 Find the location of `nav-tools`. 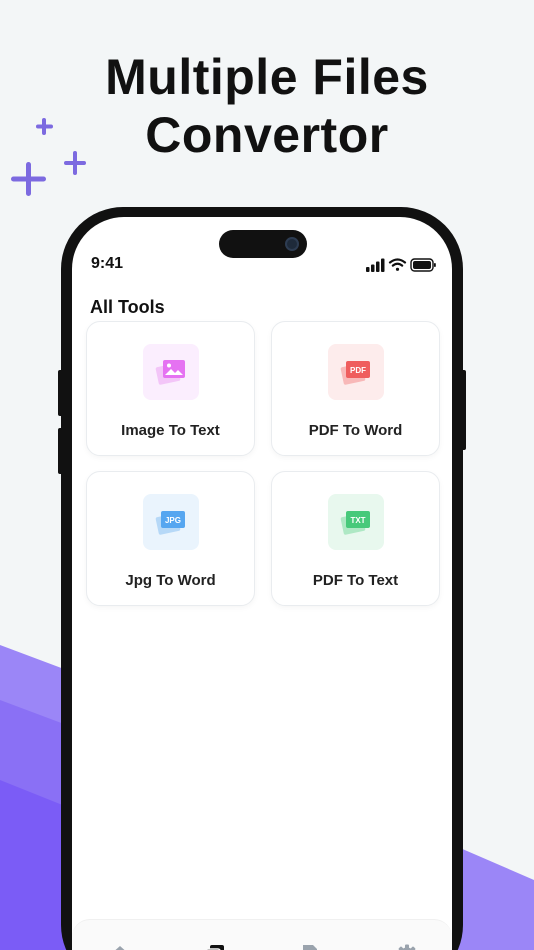

nav-tools is located at coordinates (215, 946).